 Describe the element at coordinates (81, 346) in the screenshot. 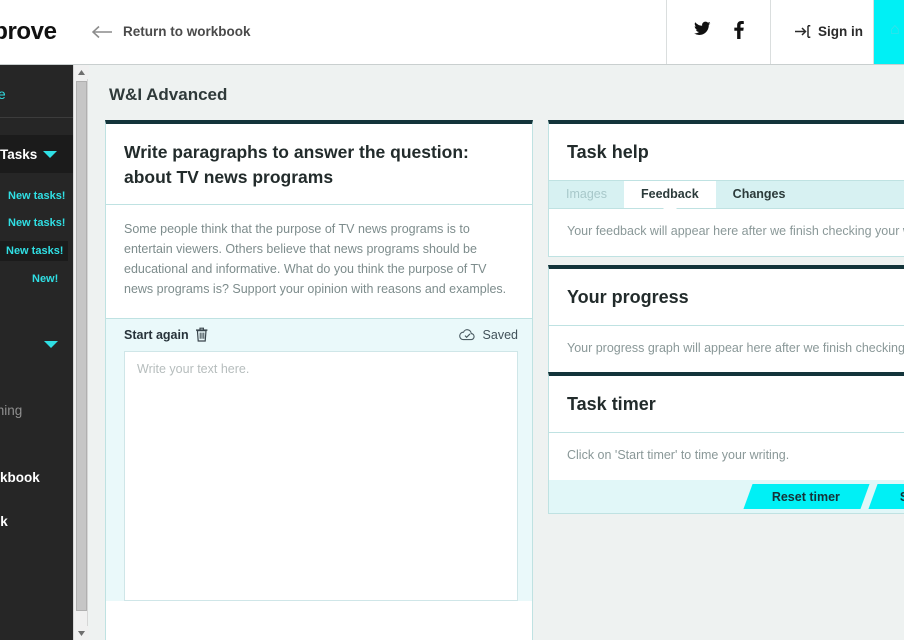

I see `sidebar-scroll-thumb` at that location.